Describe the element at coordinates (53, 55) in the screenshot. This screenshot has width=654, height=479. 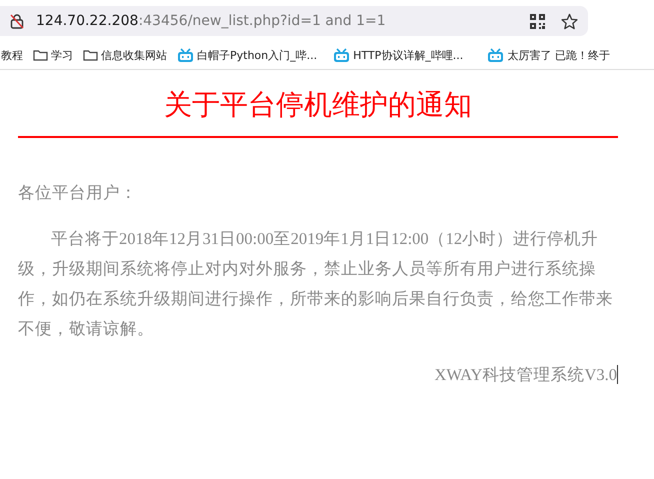
I see `bookmark: 学习` at that location.